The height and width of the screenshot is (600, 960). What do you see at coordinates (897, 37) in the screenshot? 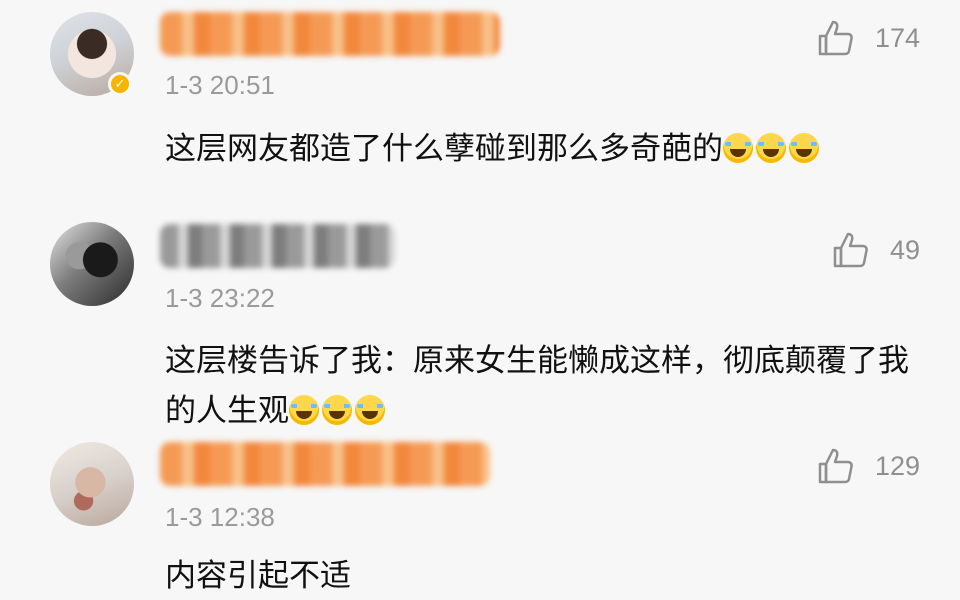
I see `like-count: 174` at bounding box center [897, 37].